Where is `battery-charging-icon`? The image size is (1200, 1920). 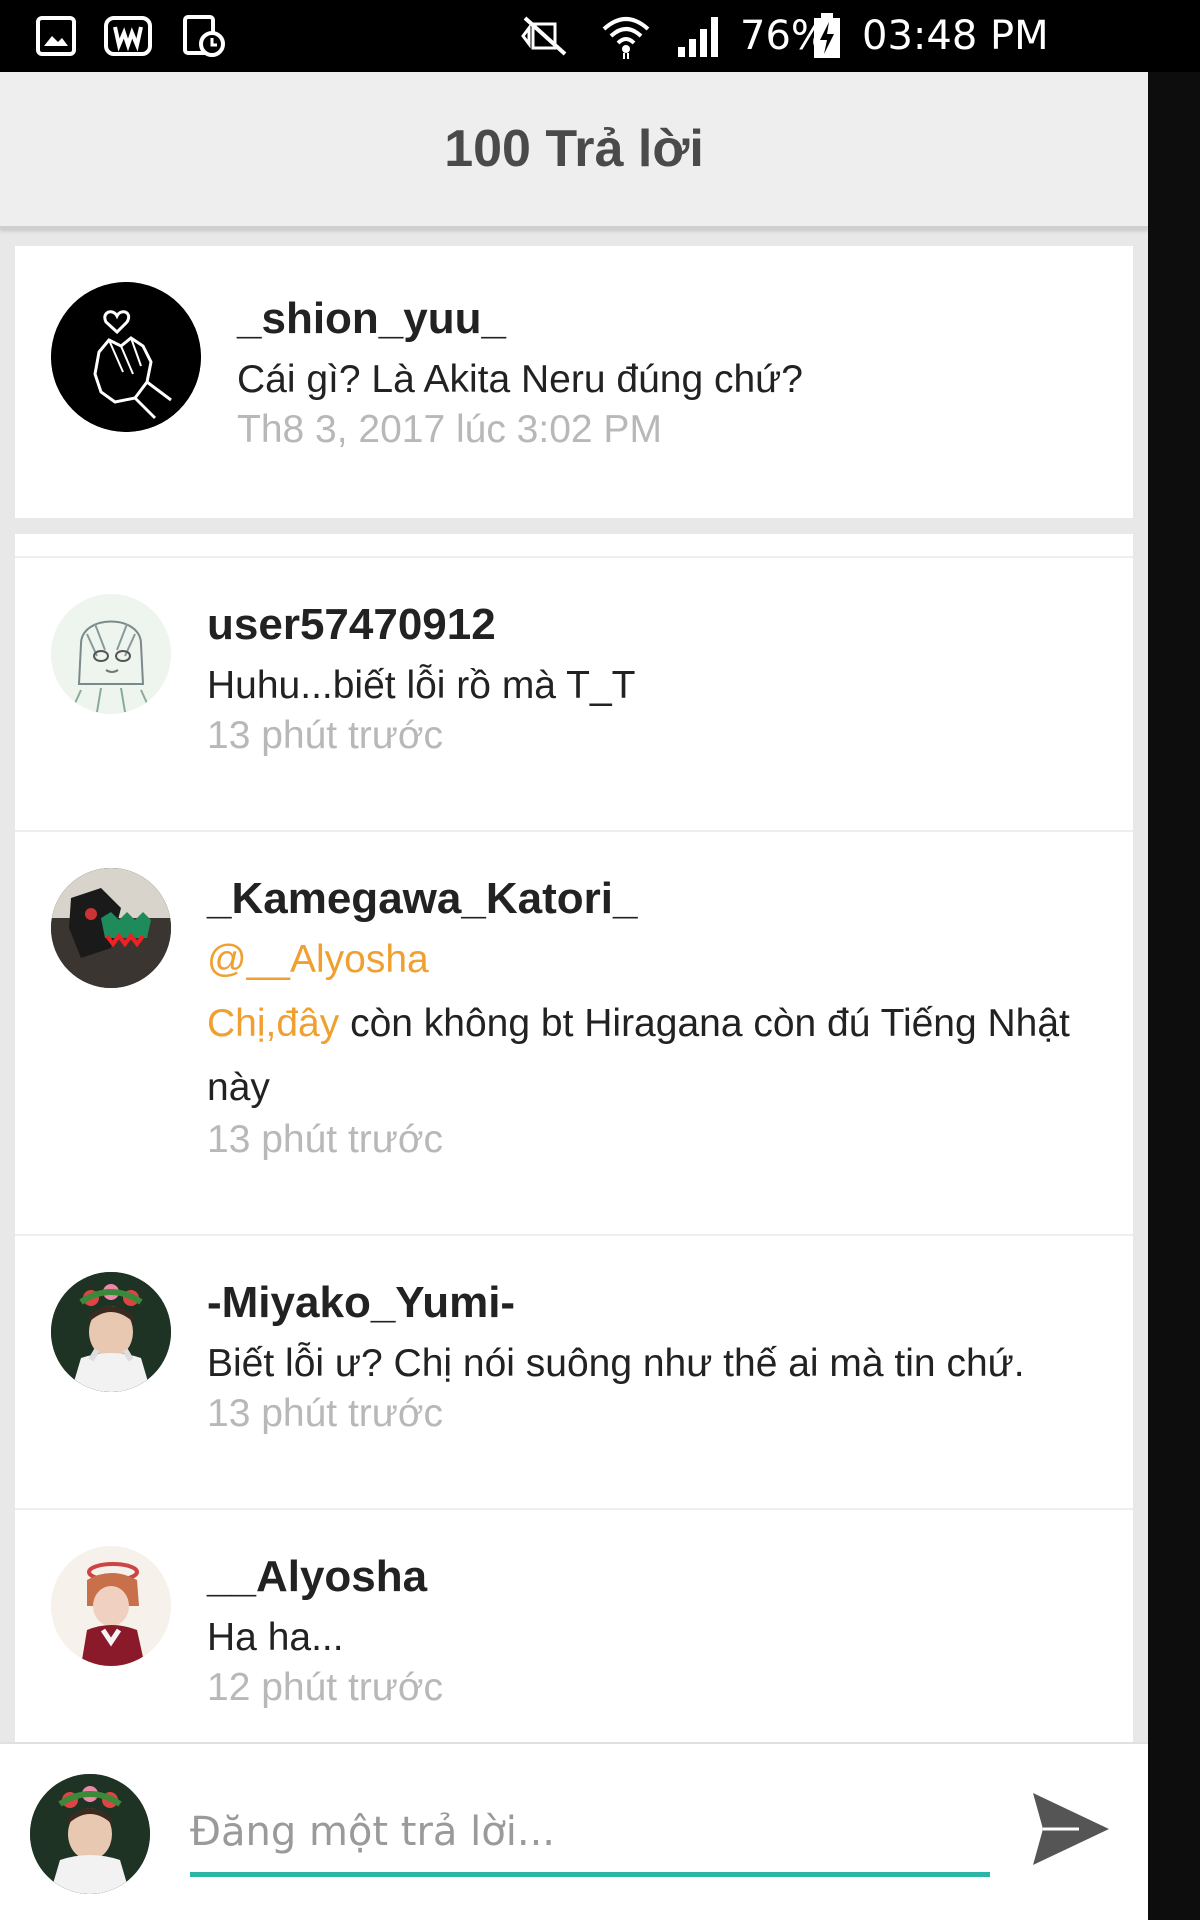
battery-charging-icon is located at coordinates (827, 35).